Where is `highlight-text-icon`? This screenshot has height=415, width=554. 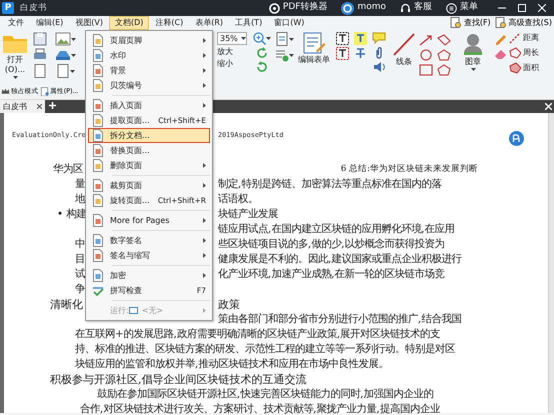 highlight-text-icon is located at coordinates (360, 38).